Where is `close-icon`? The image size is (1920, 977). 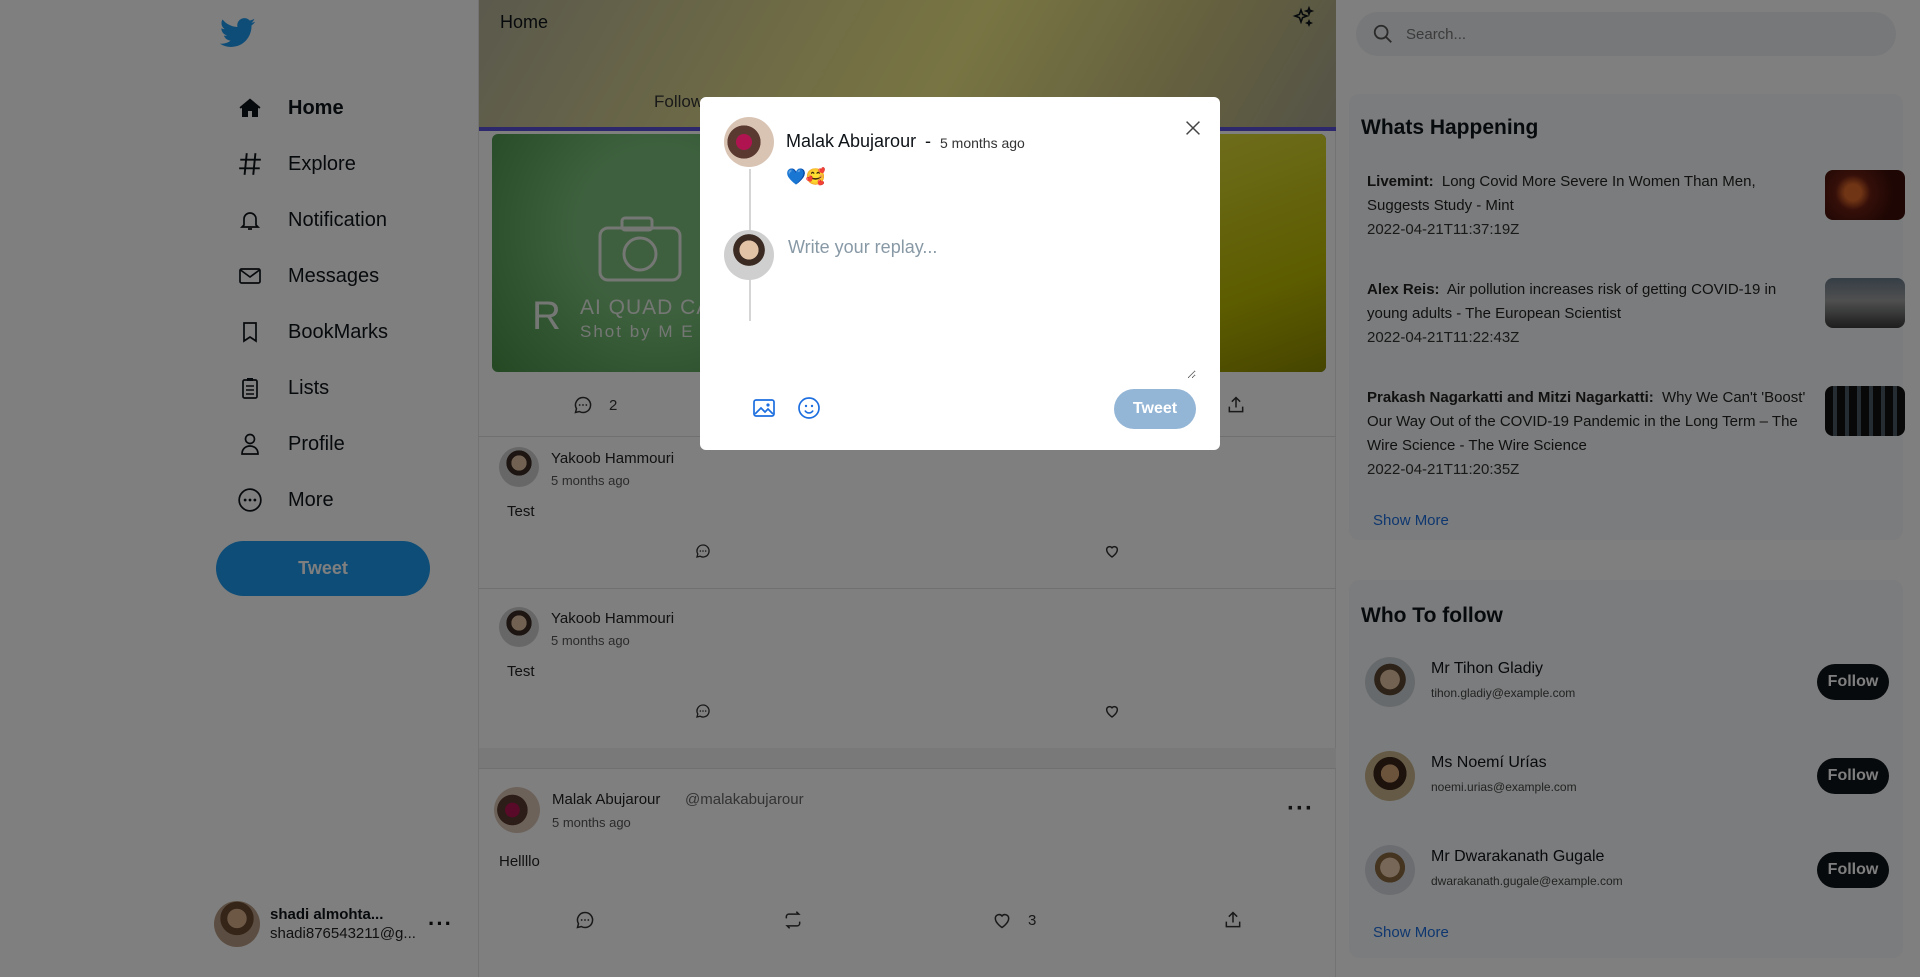
close-icon is located at coordinates (1193, 128).